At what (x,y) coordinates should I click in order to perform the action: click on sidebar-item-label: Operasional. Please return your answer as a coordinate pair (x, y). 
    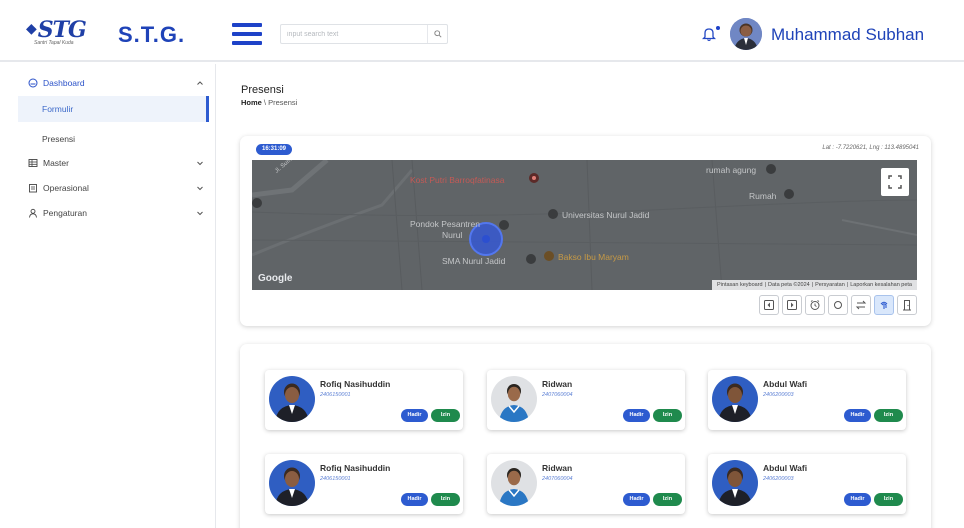
    Looking at the image, I should click on (66, 188).